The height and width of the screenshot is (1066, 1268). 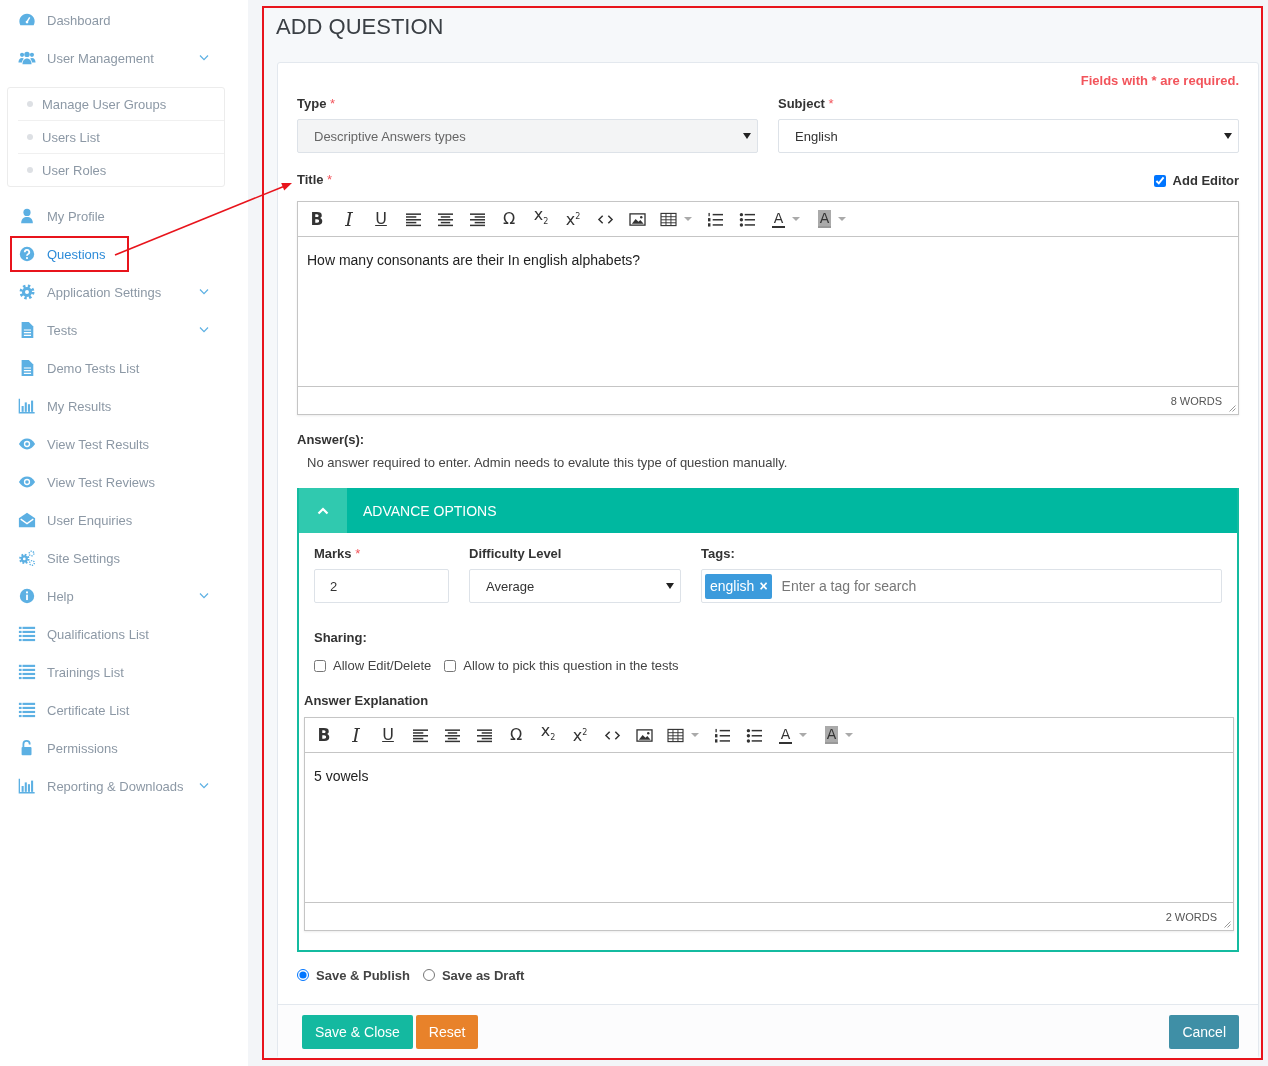 I want to click on word-count: 8 WORDS, so click(x=1196, y=400).